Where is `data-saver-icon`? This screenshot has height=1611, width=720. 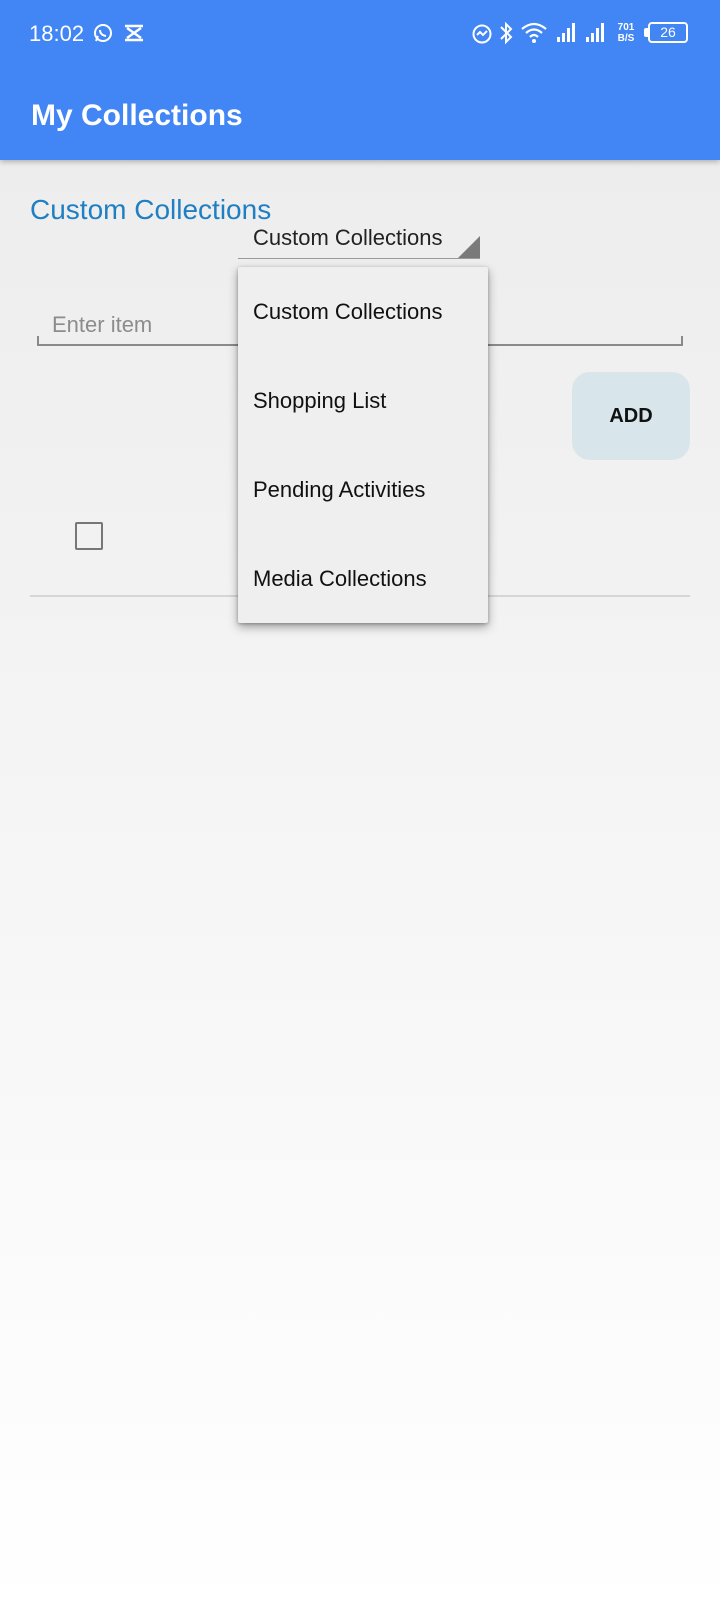 data-saver-icon is located at coordinates (482, 34).